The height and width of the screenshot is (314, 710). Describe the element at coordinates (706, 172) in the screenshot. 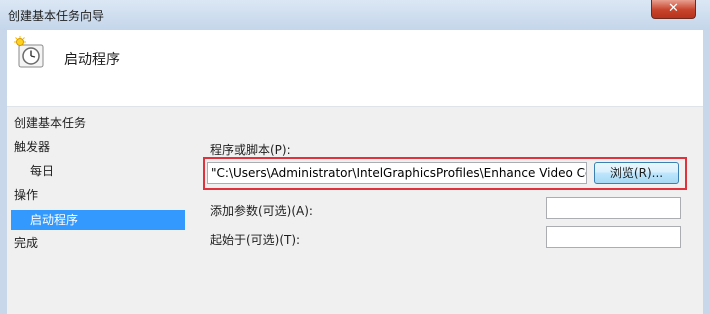

I see `window-frame-right` at that location.